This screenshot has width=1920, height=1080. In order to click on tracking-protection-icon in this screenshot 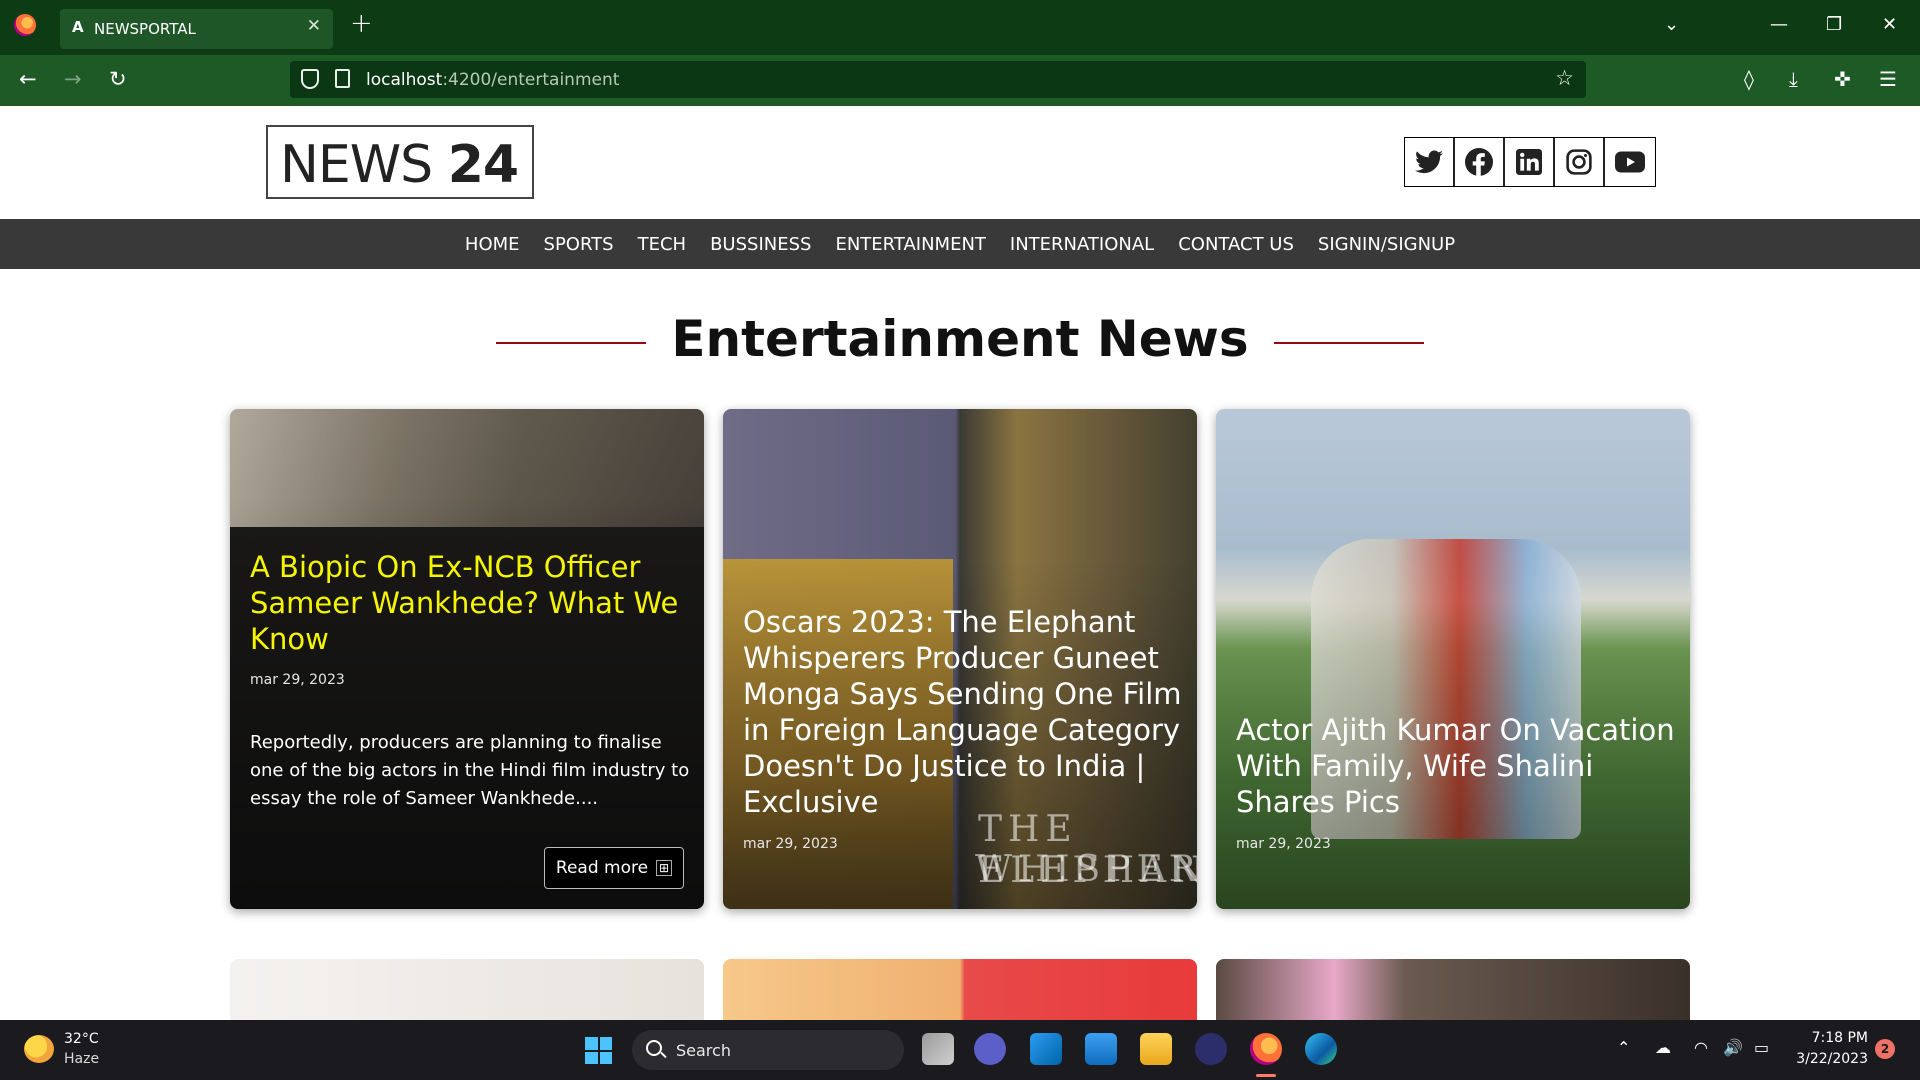, I will do `click(310, 79)`.